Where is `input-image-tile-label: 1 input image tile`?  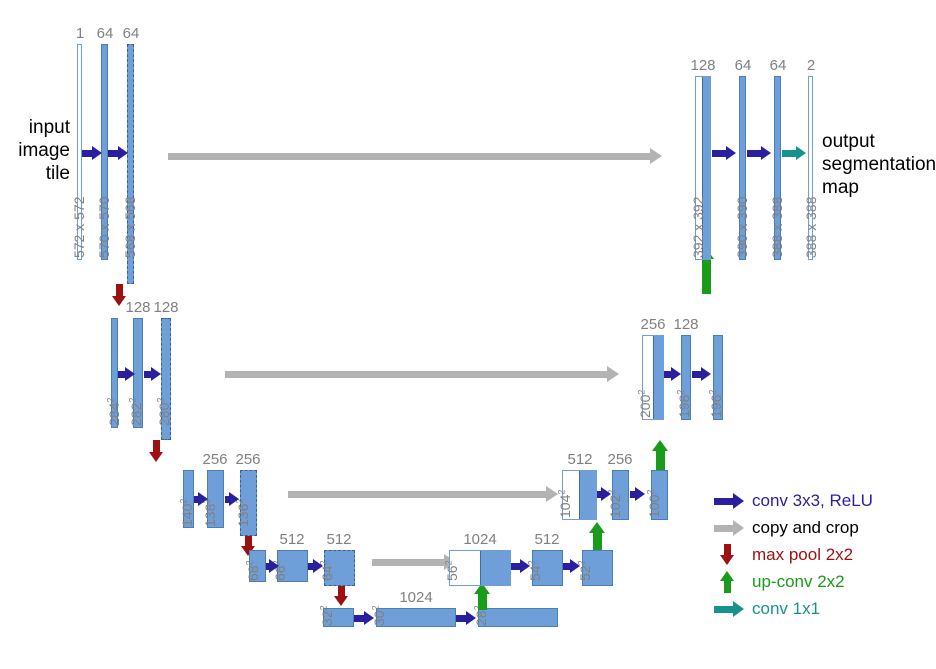
input-image-tile-label: 1 input image tile is located at coordinates (35, 150).